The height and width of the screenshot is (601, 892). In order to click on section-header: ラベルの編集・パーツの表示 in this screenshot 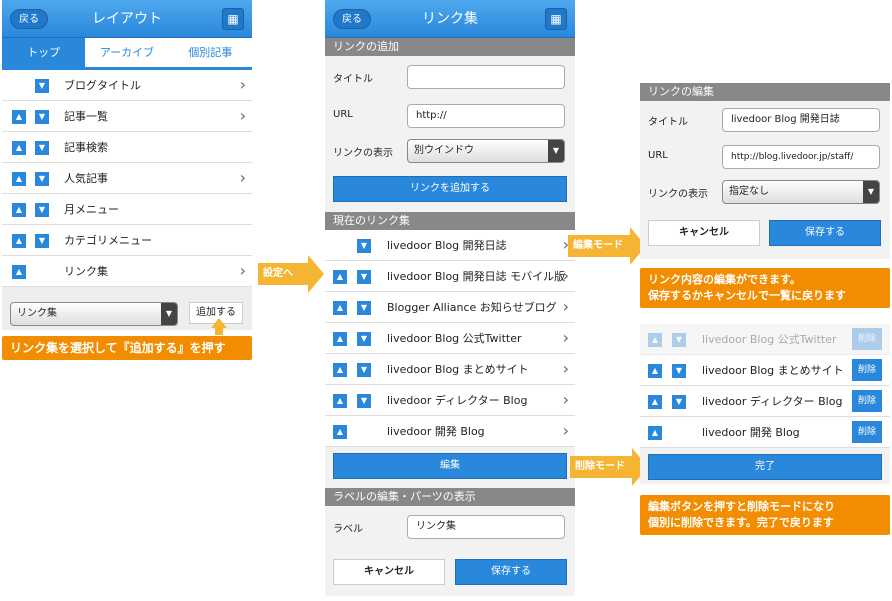, I will do `click(450, 497)`.